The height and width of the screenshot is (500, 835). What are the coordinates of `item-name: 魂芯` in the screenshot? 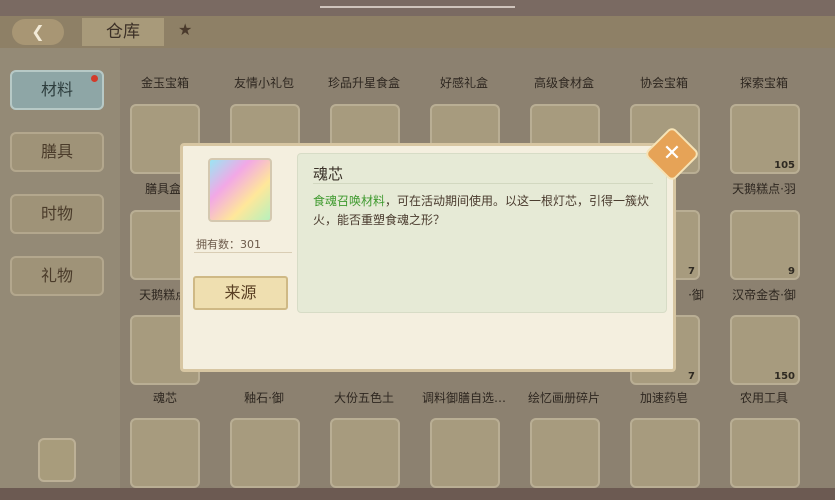 It's located at (328, 174).